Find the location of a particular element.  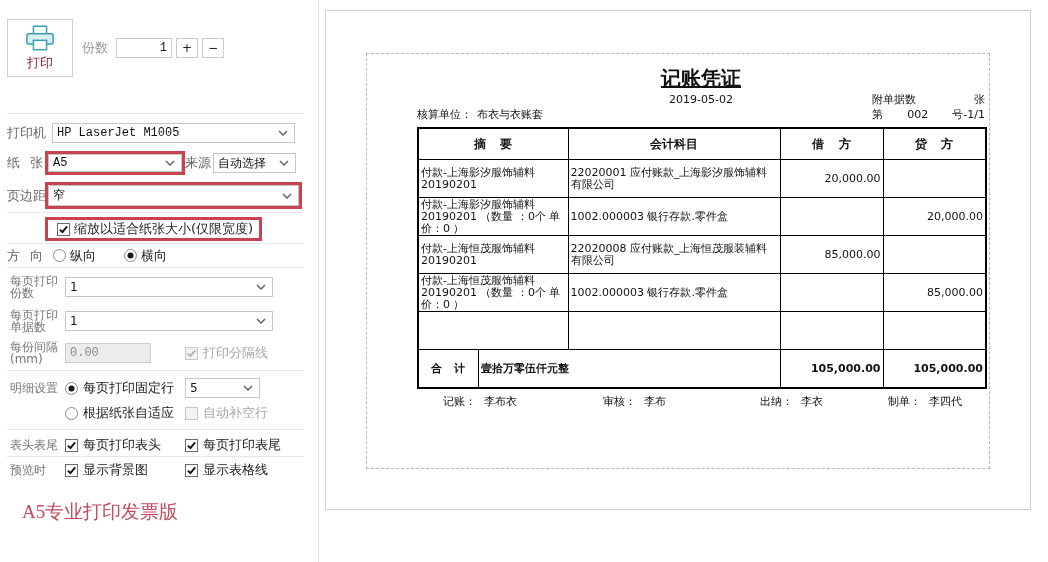

signature-name: 李衣 is located at coordinates (812, 401).